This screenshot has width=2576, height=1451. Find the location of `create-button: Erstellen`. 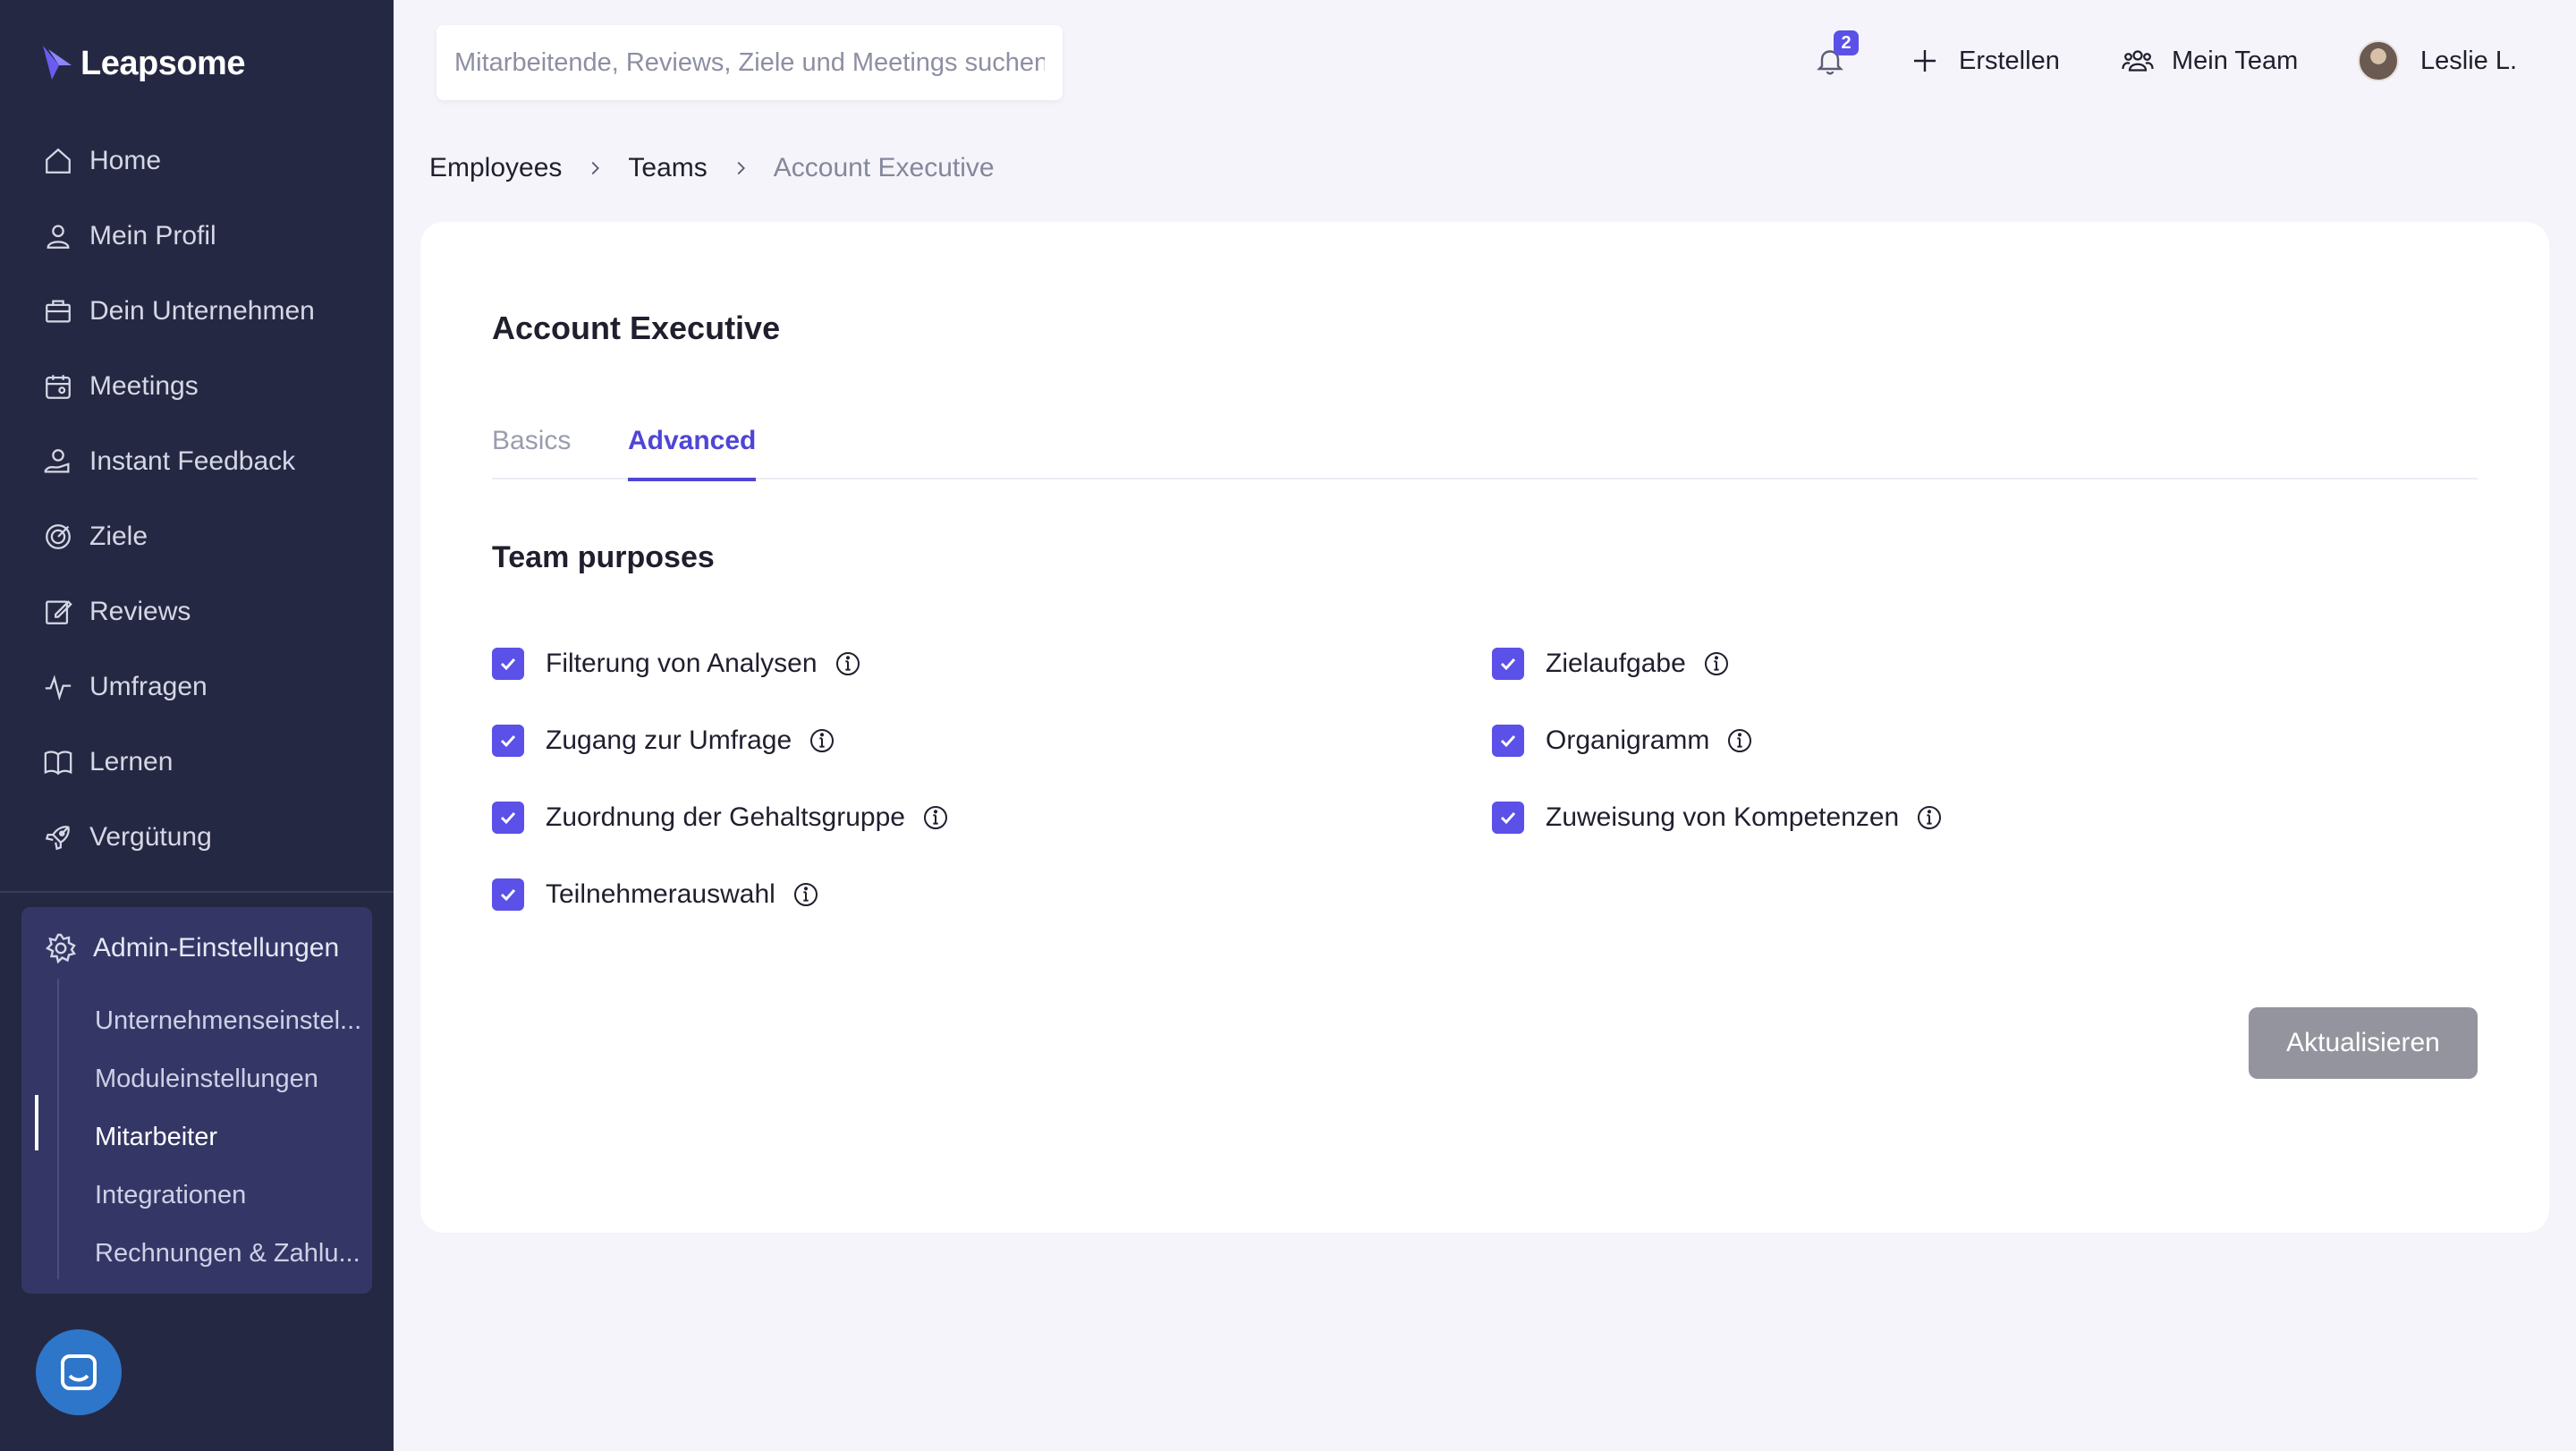

create-button: Erstellen is located at coordinates (1984, 60).